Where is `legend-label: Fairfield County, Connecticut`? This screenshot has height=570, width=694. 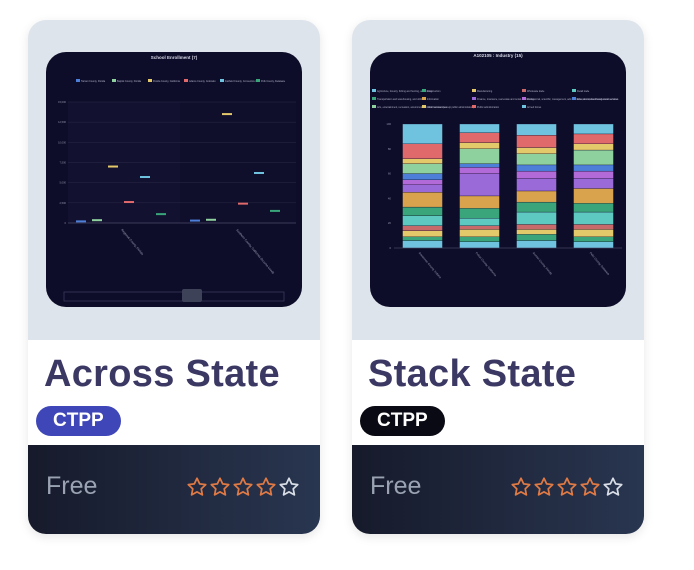
legend-label: Fairfield County, Connecticut is located at coordinates (240, 81).